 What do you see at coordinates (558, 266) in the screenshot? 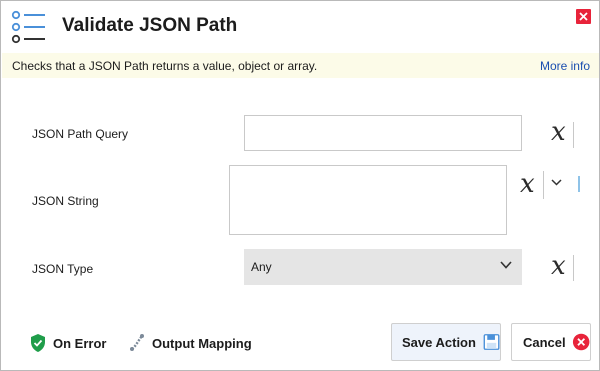
I see `json-type-variable-button: x` at bounding box center [558, 266].